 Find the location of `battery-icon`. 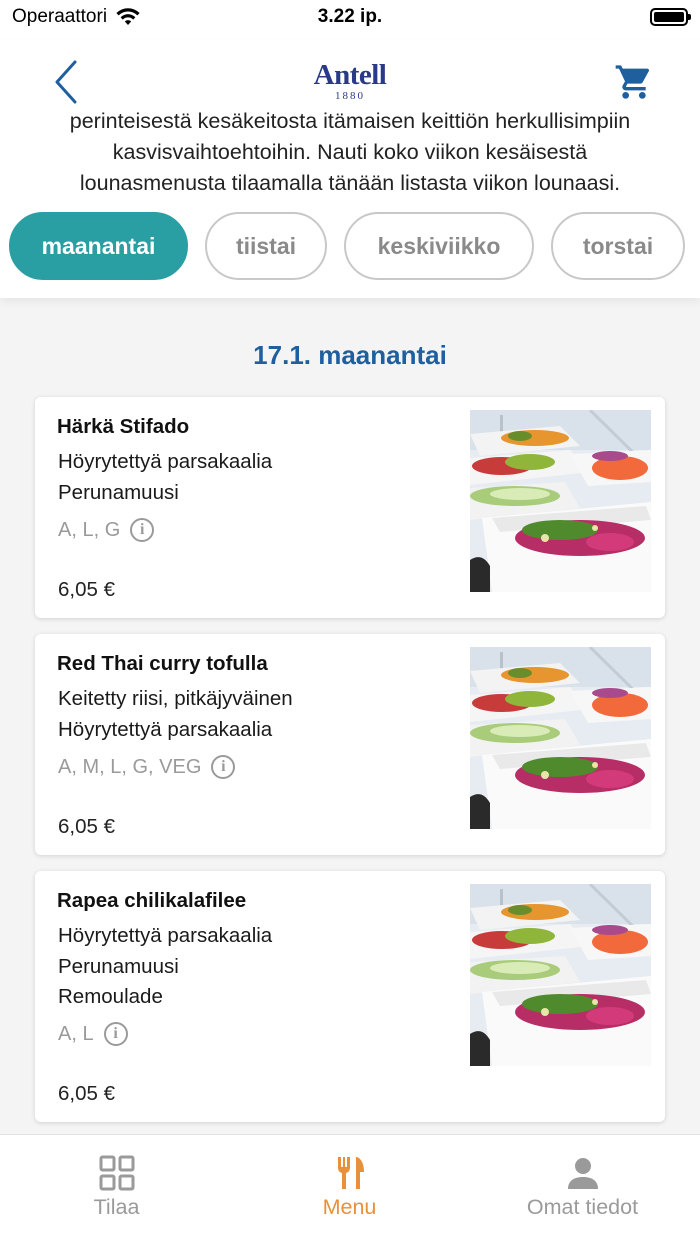

battery-icon is located at coordinates (670, 17).